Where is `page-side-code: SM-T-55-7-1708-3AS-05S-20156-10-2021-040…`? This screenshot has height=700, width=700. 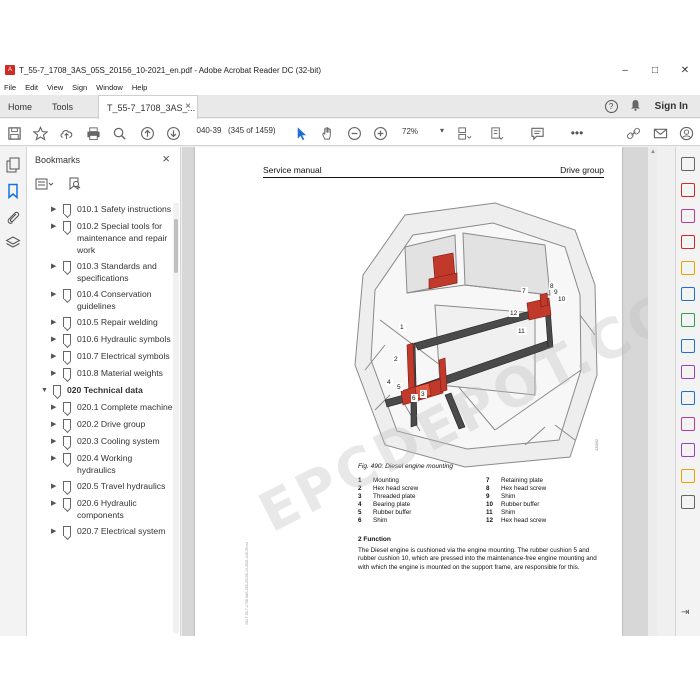 page-side-code: SM-T-55-7-1708-3AS-05S-20156-10-2021-040… is located at coordinates (247, 583).